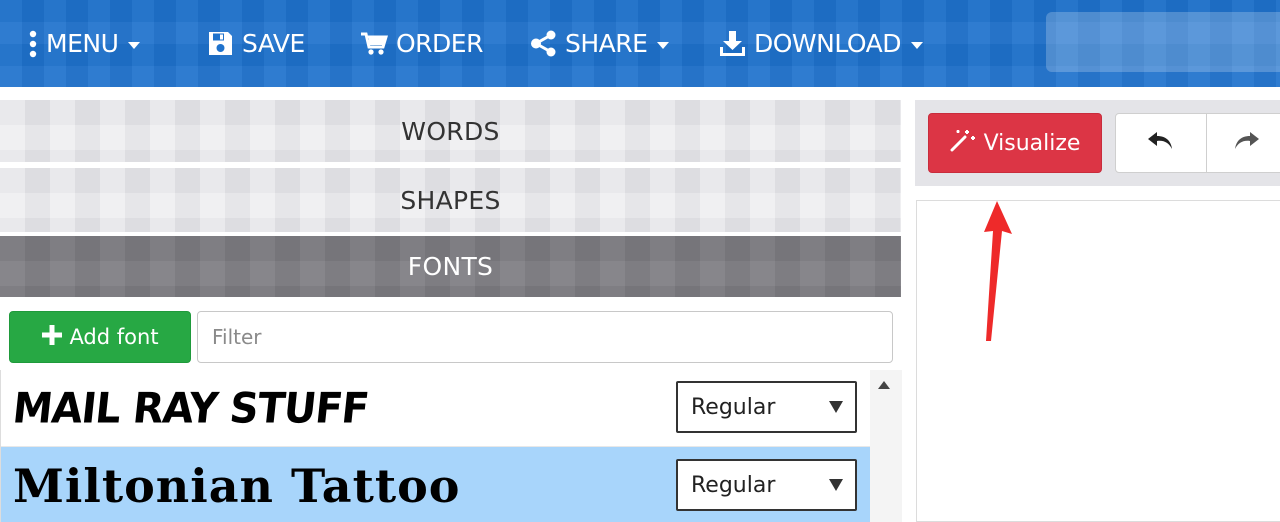 The height and width of the screenshot is (522, 1280). What do you see at coordinates (52, 337) in the screenshot?
I see `plus-icon` at bounding box center [52, 337].